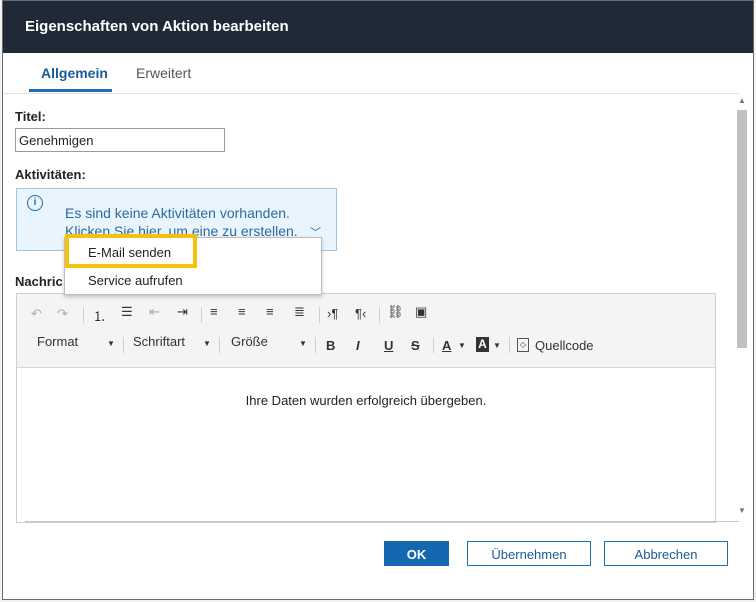  Describe the element at coordinates (366, 400) in the screenshot. I see `editor-content: Ihre Daten wurden erfolgreich übergeben.` at that location.